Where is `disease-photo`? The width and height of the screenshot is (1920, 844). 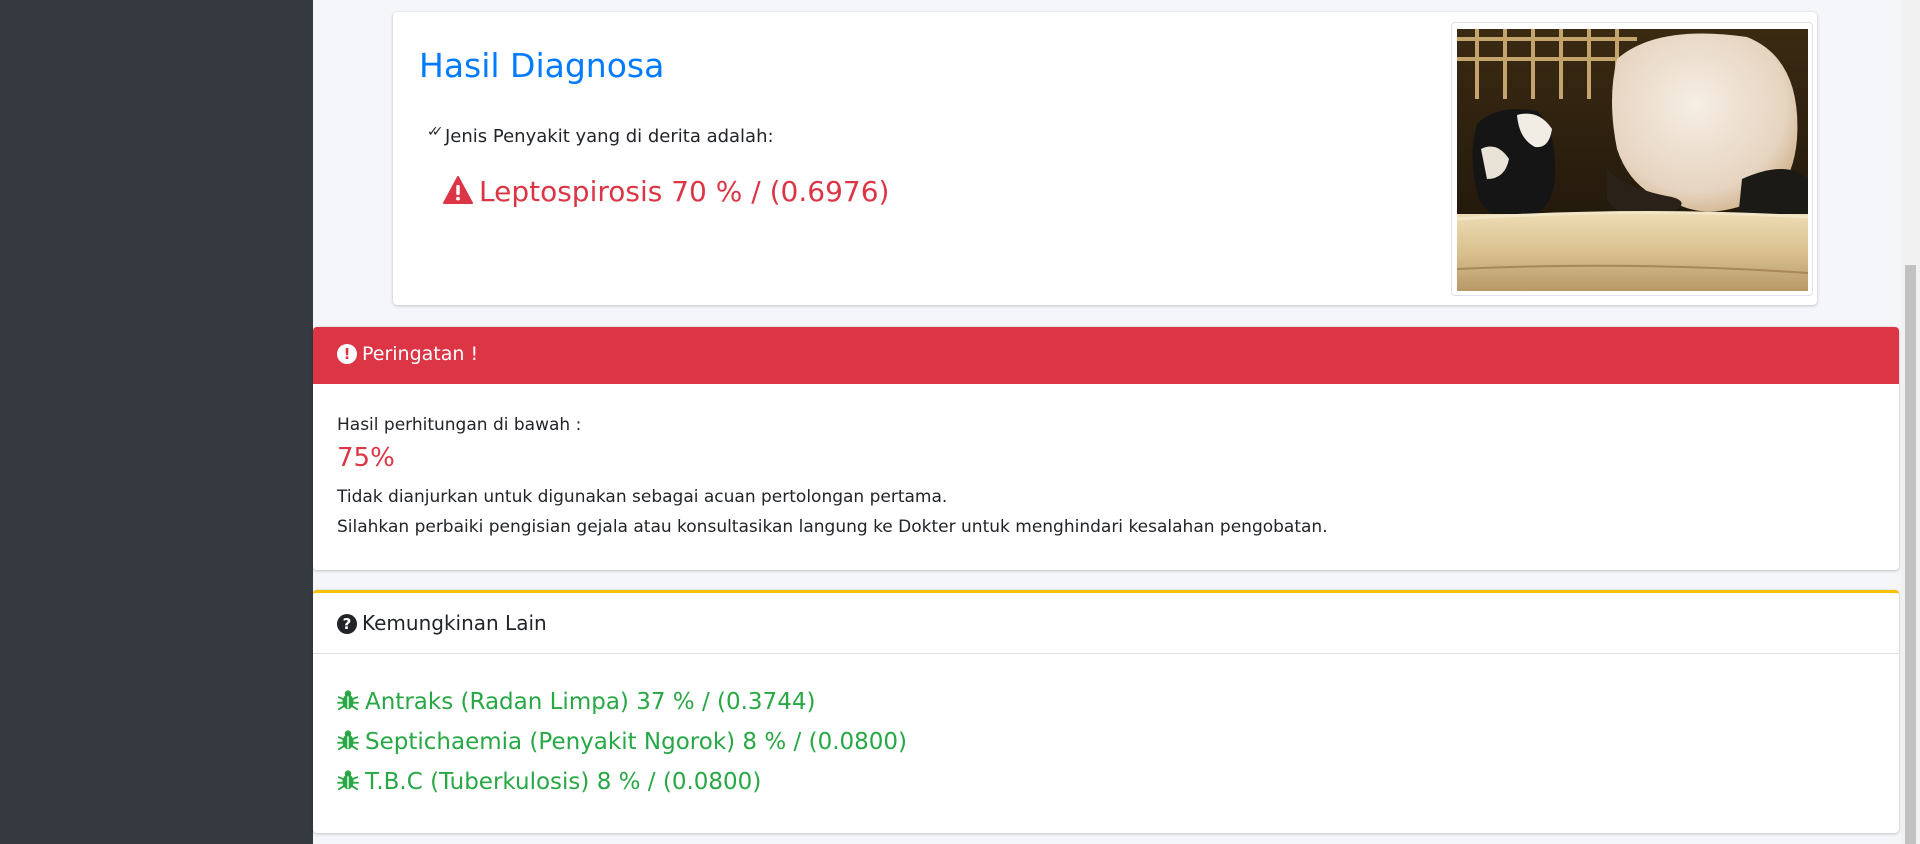
disease-photo is located at coordinates (1632, 160).